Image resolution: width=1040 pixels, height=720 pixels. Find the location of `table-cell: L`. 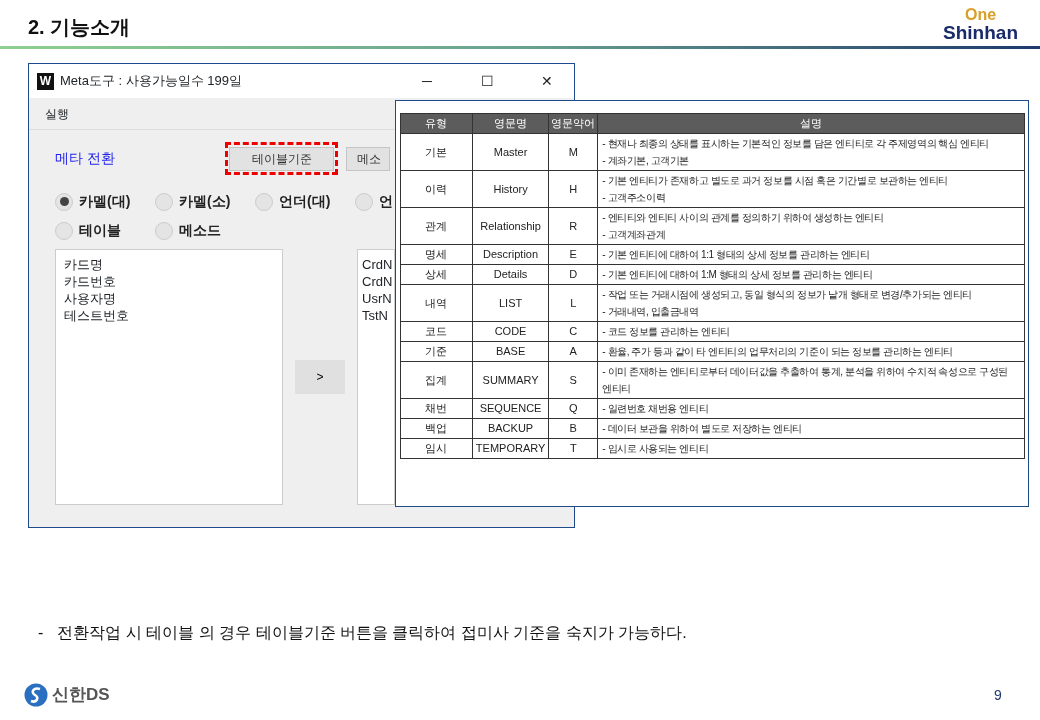

table-cell: L is located at coordinates (573, 303).